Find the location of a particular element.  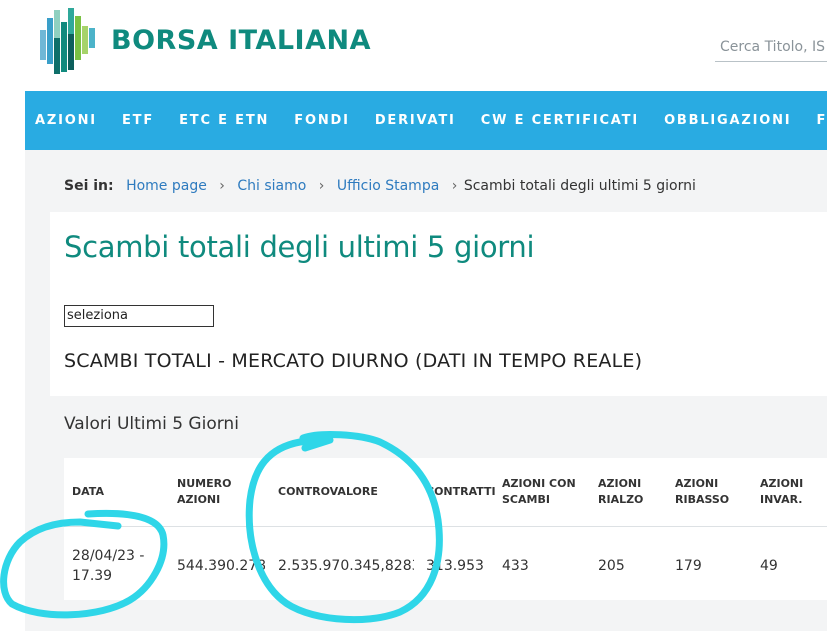

nav-item-cw-certificati: CW E CERTIFICATI is located at coordinates (560, 120).